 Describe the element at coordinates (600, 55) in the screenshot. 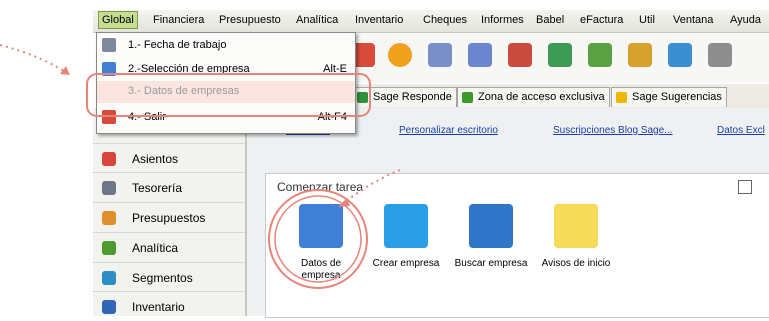

I see `chart-icon` at that location.